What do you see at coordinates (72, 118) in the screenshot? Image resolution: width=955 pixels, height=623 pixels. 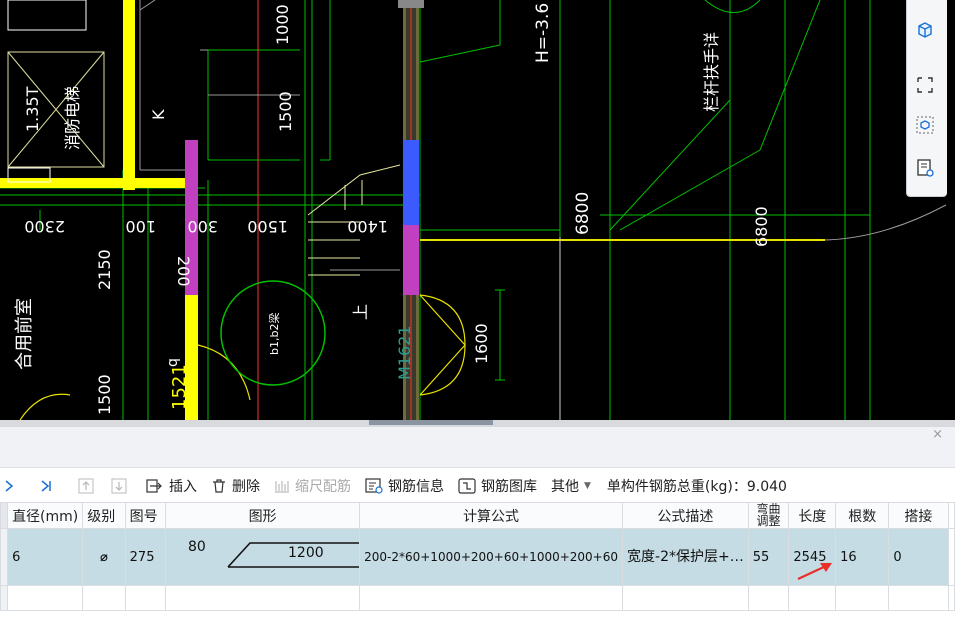 I see `elevator-label: 消防电梯` at bounding box center [72, 118].